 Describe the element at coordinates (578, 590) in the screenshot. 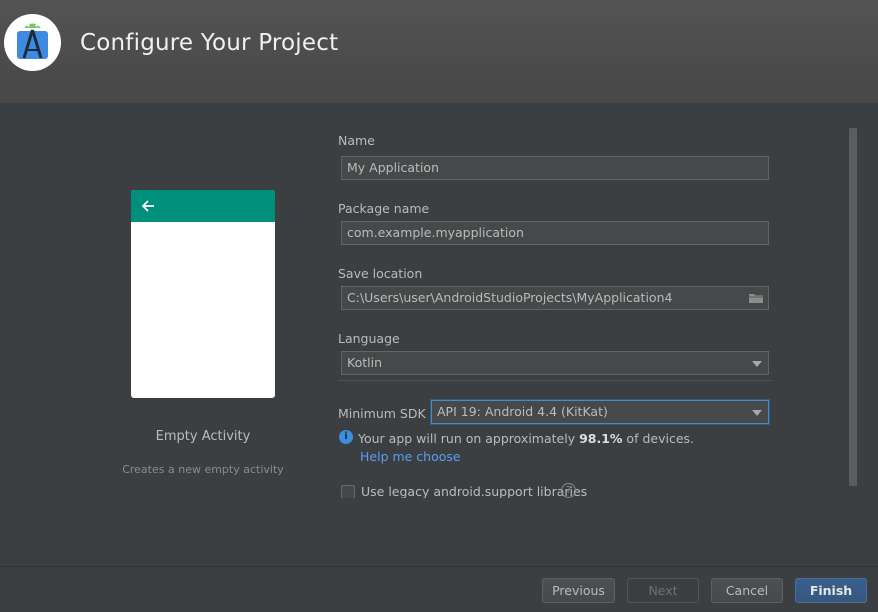

I see `previous-button: Previous` at that location.